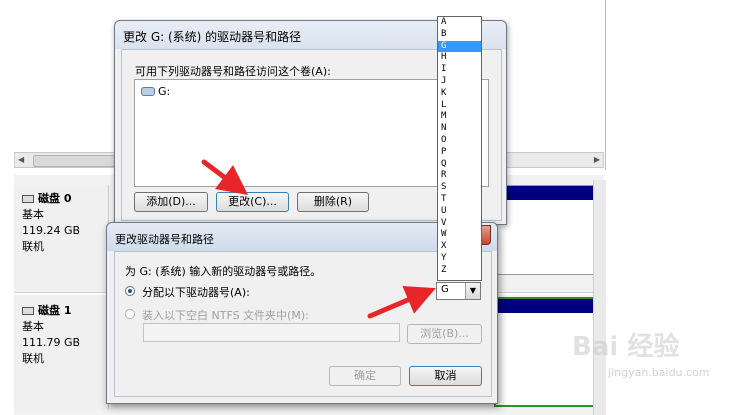 This screenshot has width=745, height=415. I want to click on letter-option-n: N, so click(459, 129).